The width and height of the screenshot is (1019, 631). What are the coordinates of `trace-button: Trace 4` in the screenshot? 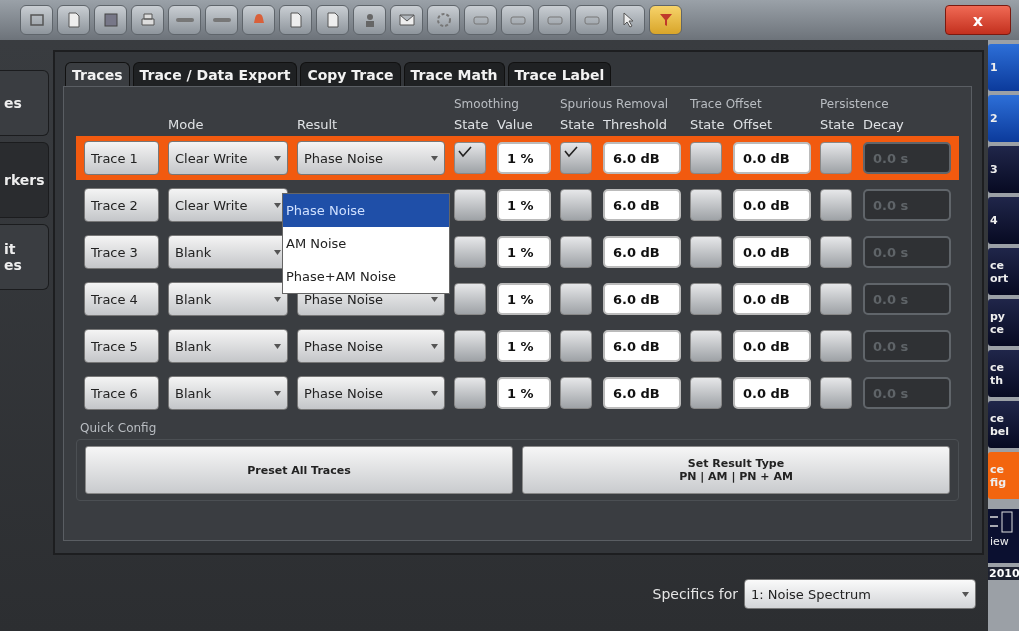 It's located at (121, 299).